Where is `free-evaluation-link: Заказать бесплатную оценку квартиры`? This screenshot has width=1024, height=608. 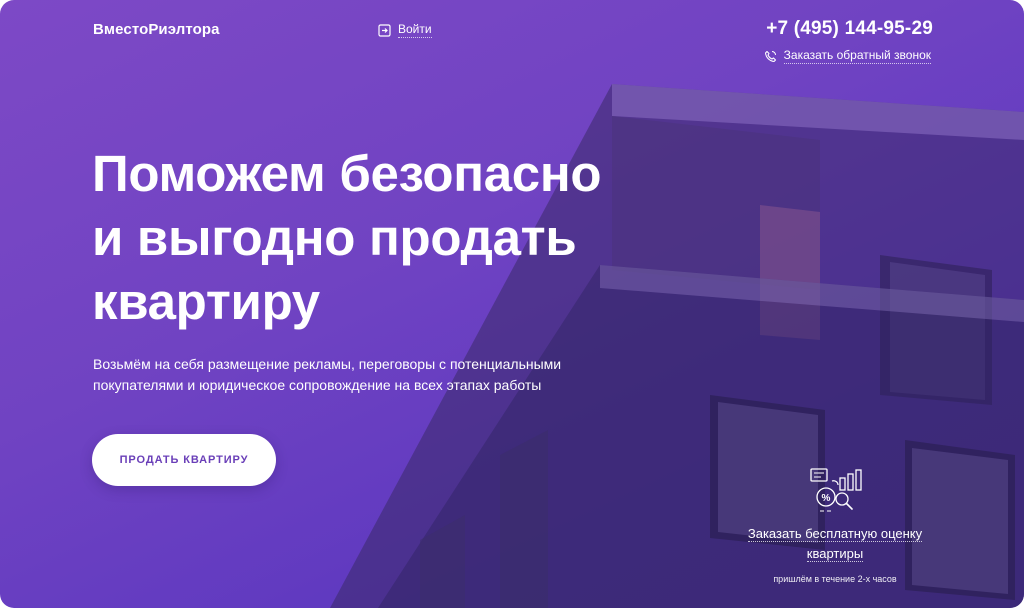
free-evaluation-link: Заказать бесплатную оценку квартиры is located at coordinates (835, 544).